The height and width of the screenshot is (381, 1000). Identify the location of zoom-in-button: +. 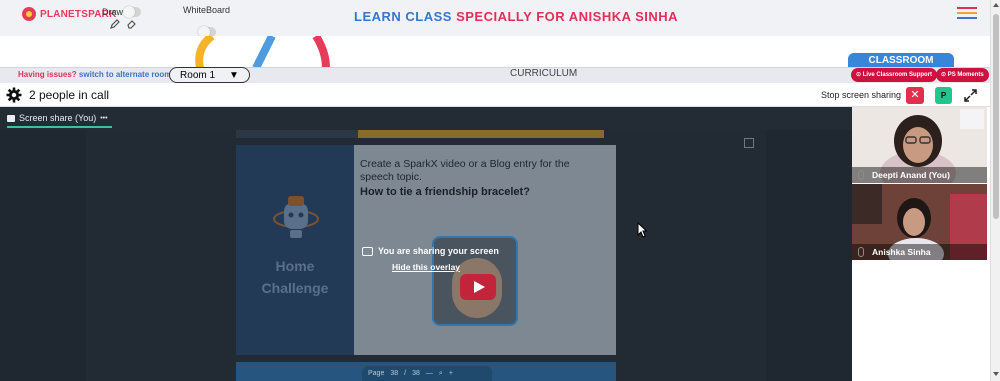
(451, 373).